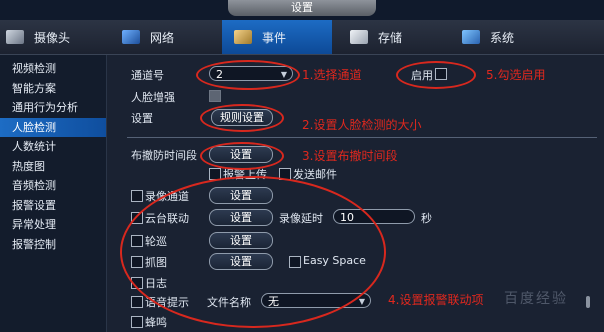  What do you see at coordinates (137, 322) in the screenshot?
I see `buzzer-checkbox` at bounding box center [137, 322].